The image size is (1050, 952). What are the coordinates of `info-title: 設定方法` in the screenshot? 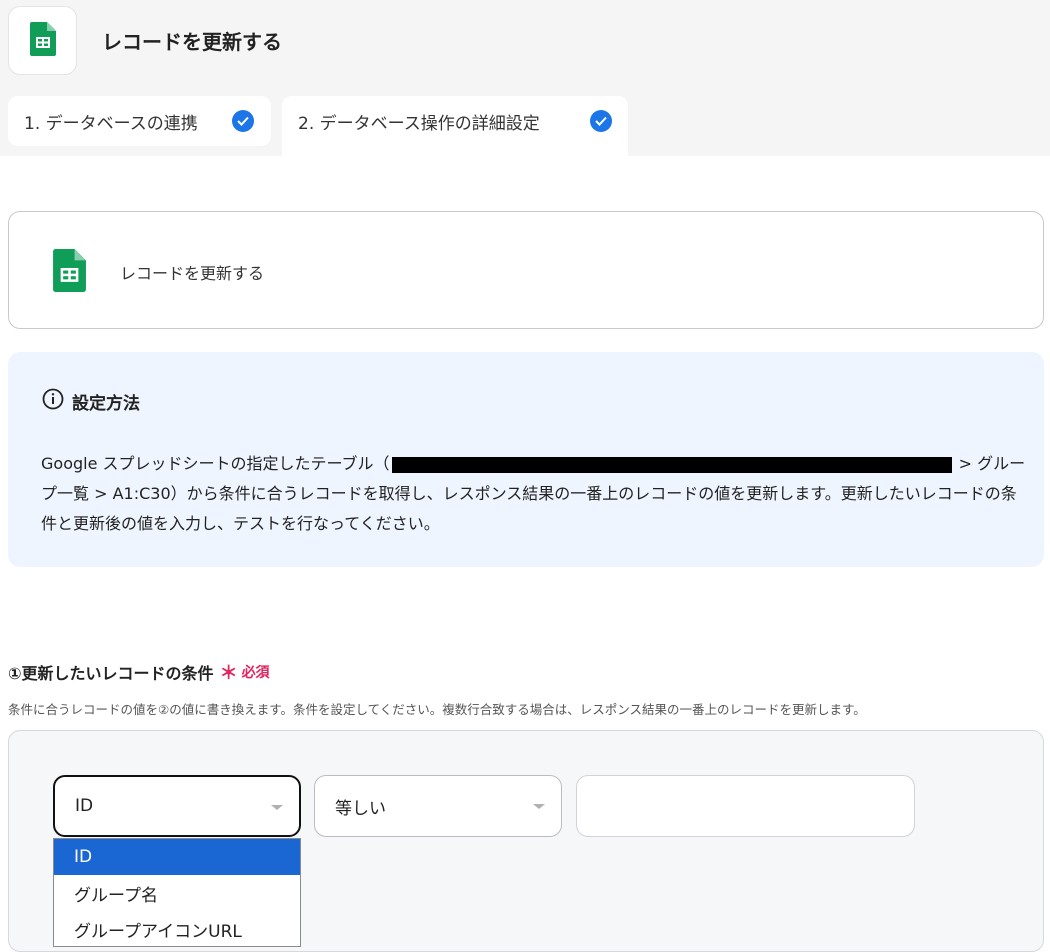 It's located at (91, 401).